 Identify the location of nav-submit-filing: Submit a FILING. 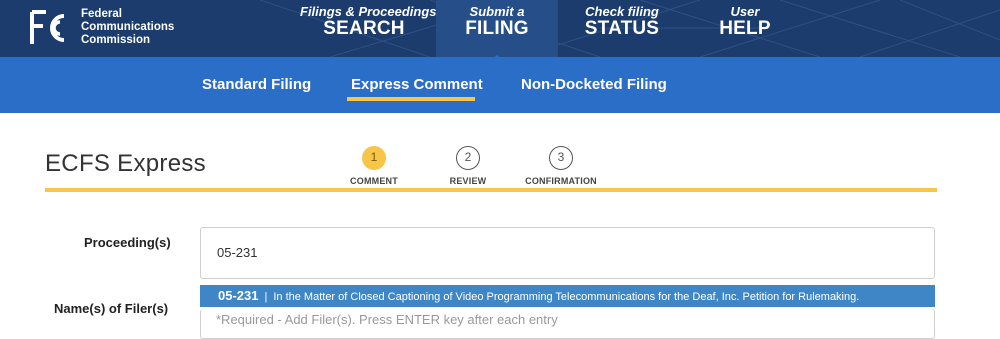
(497, 28).